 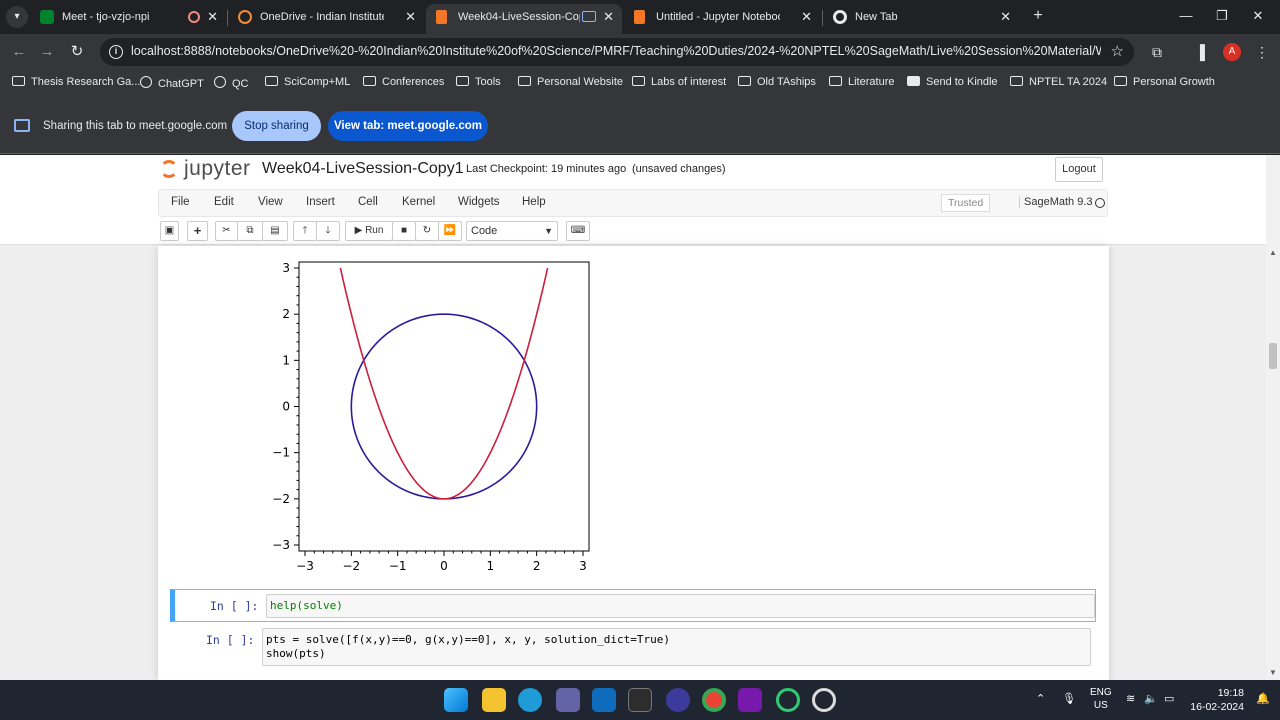 What do you see at coordinates (722, 19) in the screenshot?
I see `tab-untitled-notebook: Untitled - Jupyter Notebook ✕` at bounding box center [722, 19].